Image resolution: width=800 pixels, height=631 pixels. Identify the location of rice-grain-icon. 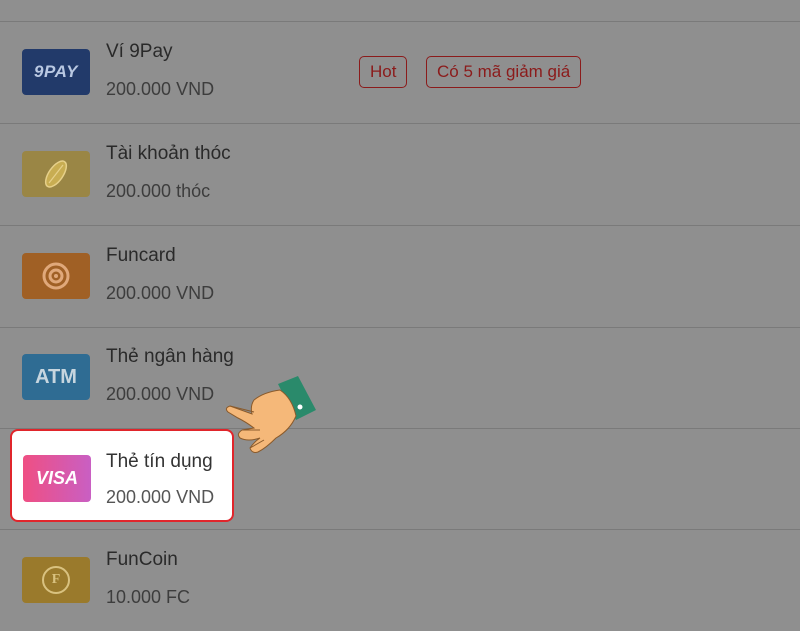
(56, 174).